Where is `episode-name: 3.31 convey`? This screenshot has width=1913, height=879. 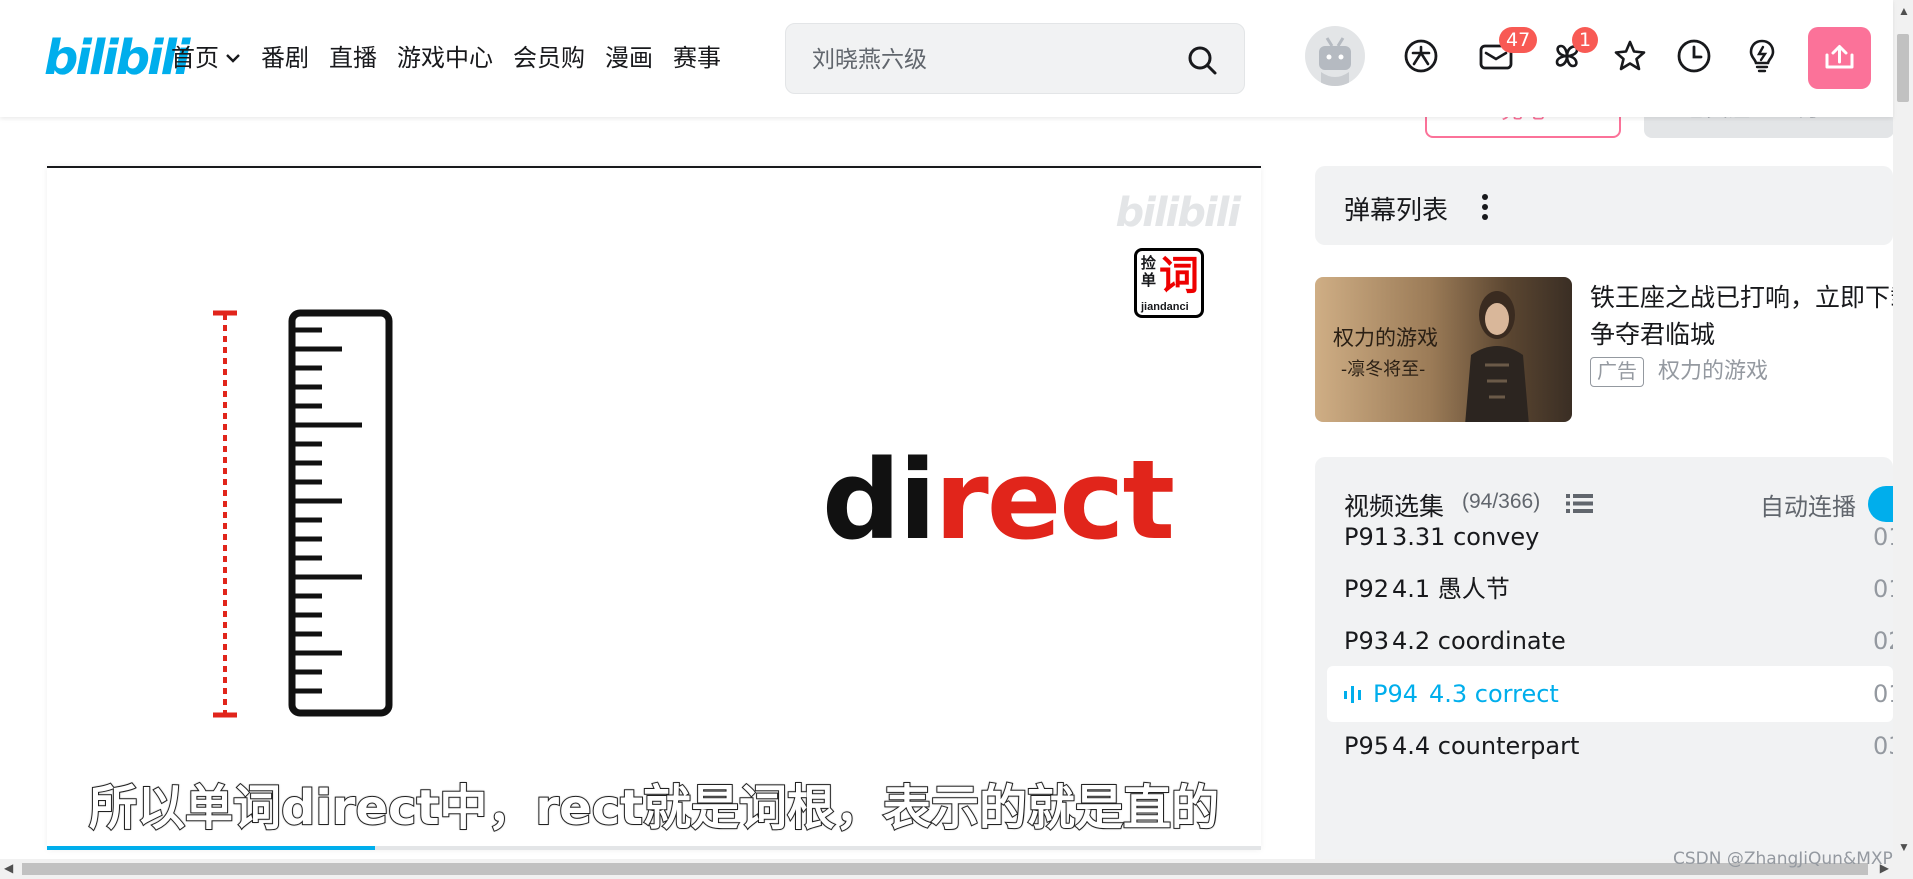
episode-name: 3.31 convey is located at coordinates (1466, 537).